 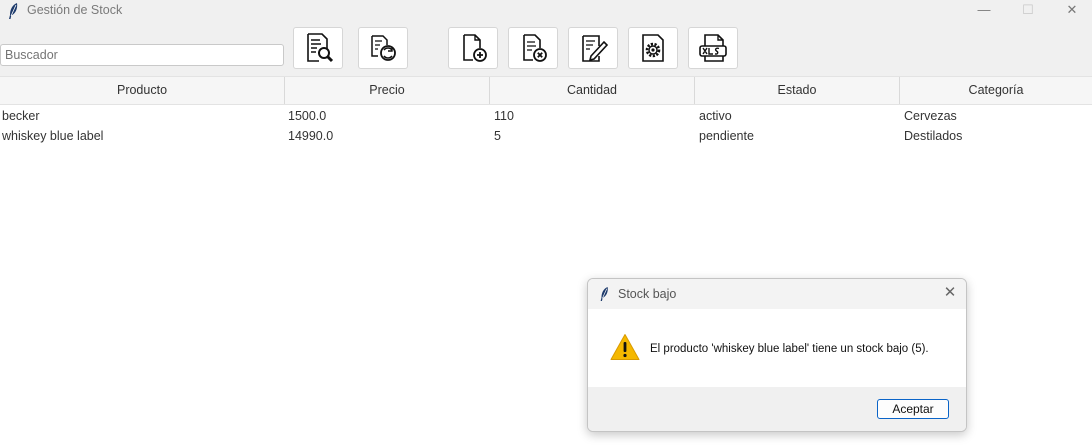 I want to click on title-bar: Gestión de Stock — ☐ ✕, so click(x=546, y=11).